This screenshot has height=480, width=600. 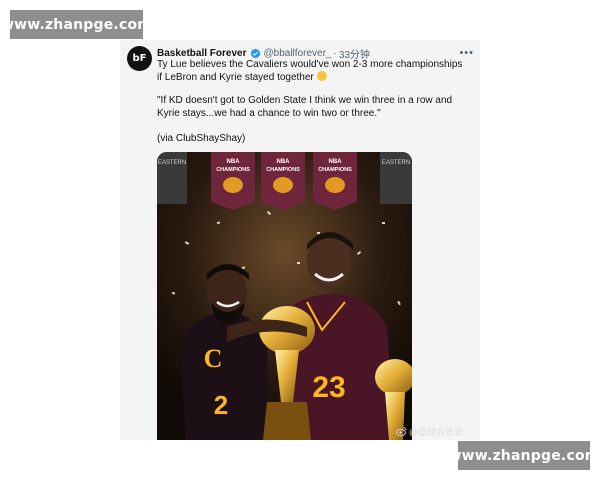 I want to click on banner-2-line2: CHAMPIONS, so click(x=283, y=170).